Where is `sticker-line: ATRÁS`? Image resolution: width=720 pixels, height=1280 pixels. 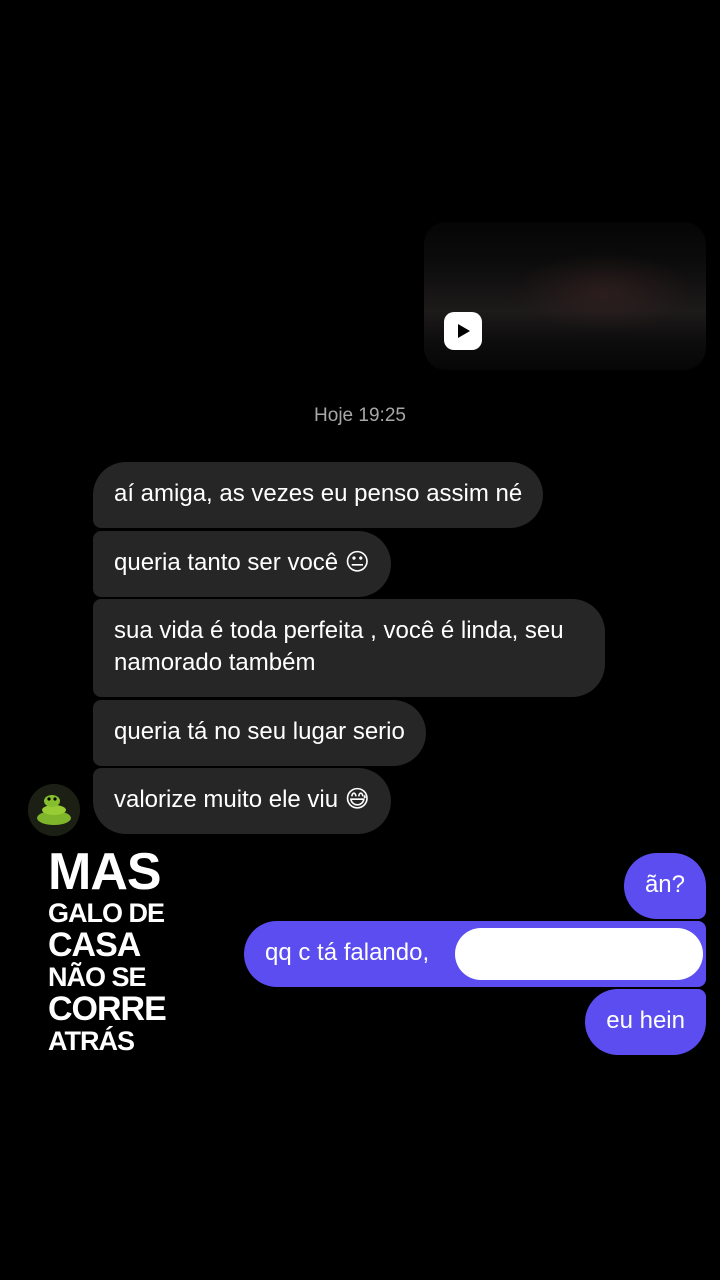
sticker-line: ATRÁS is located at coordinates (91, 1041).